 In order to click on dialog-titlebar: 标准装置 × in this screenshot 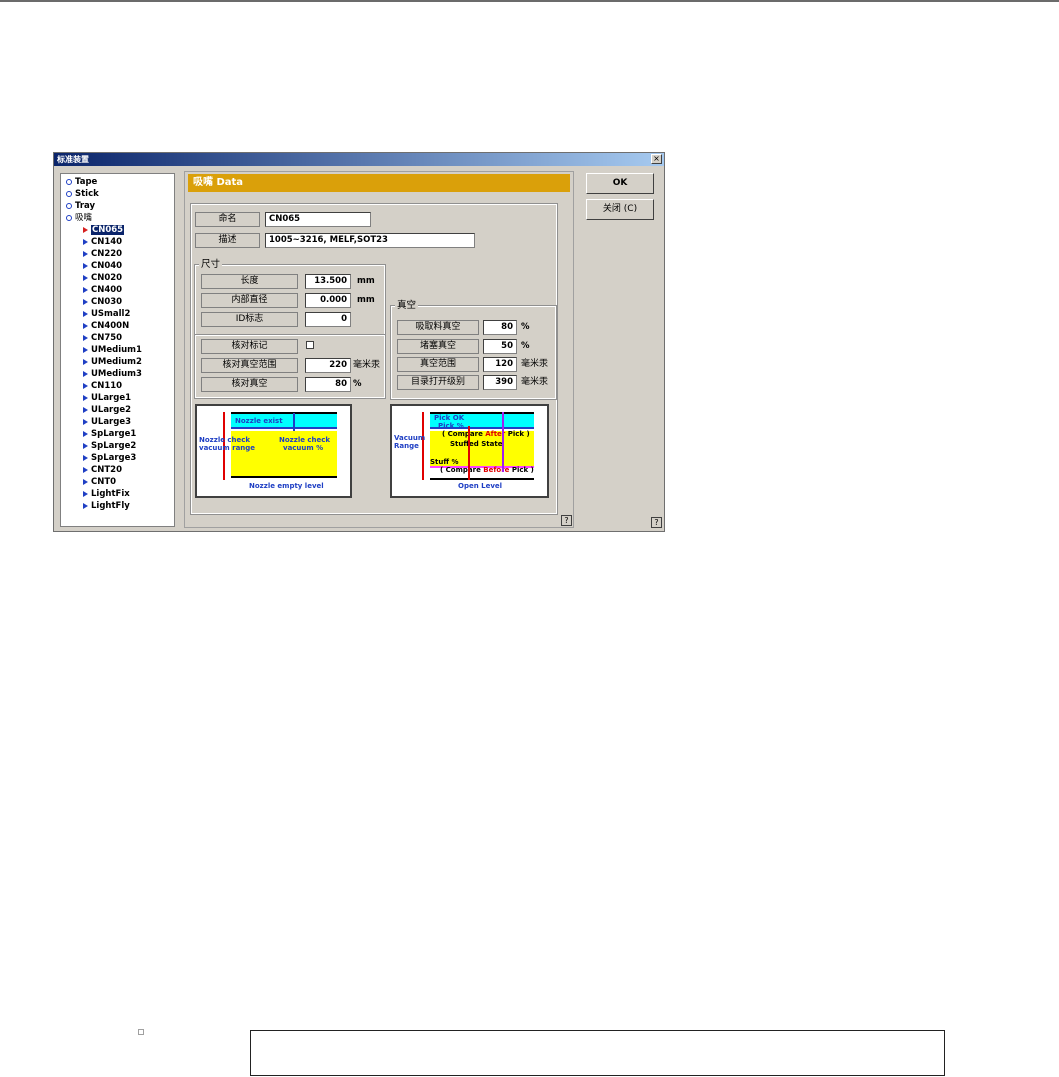, I will do `click(359, 159)`.